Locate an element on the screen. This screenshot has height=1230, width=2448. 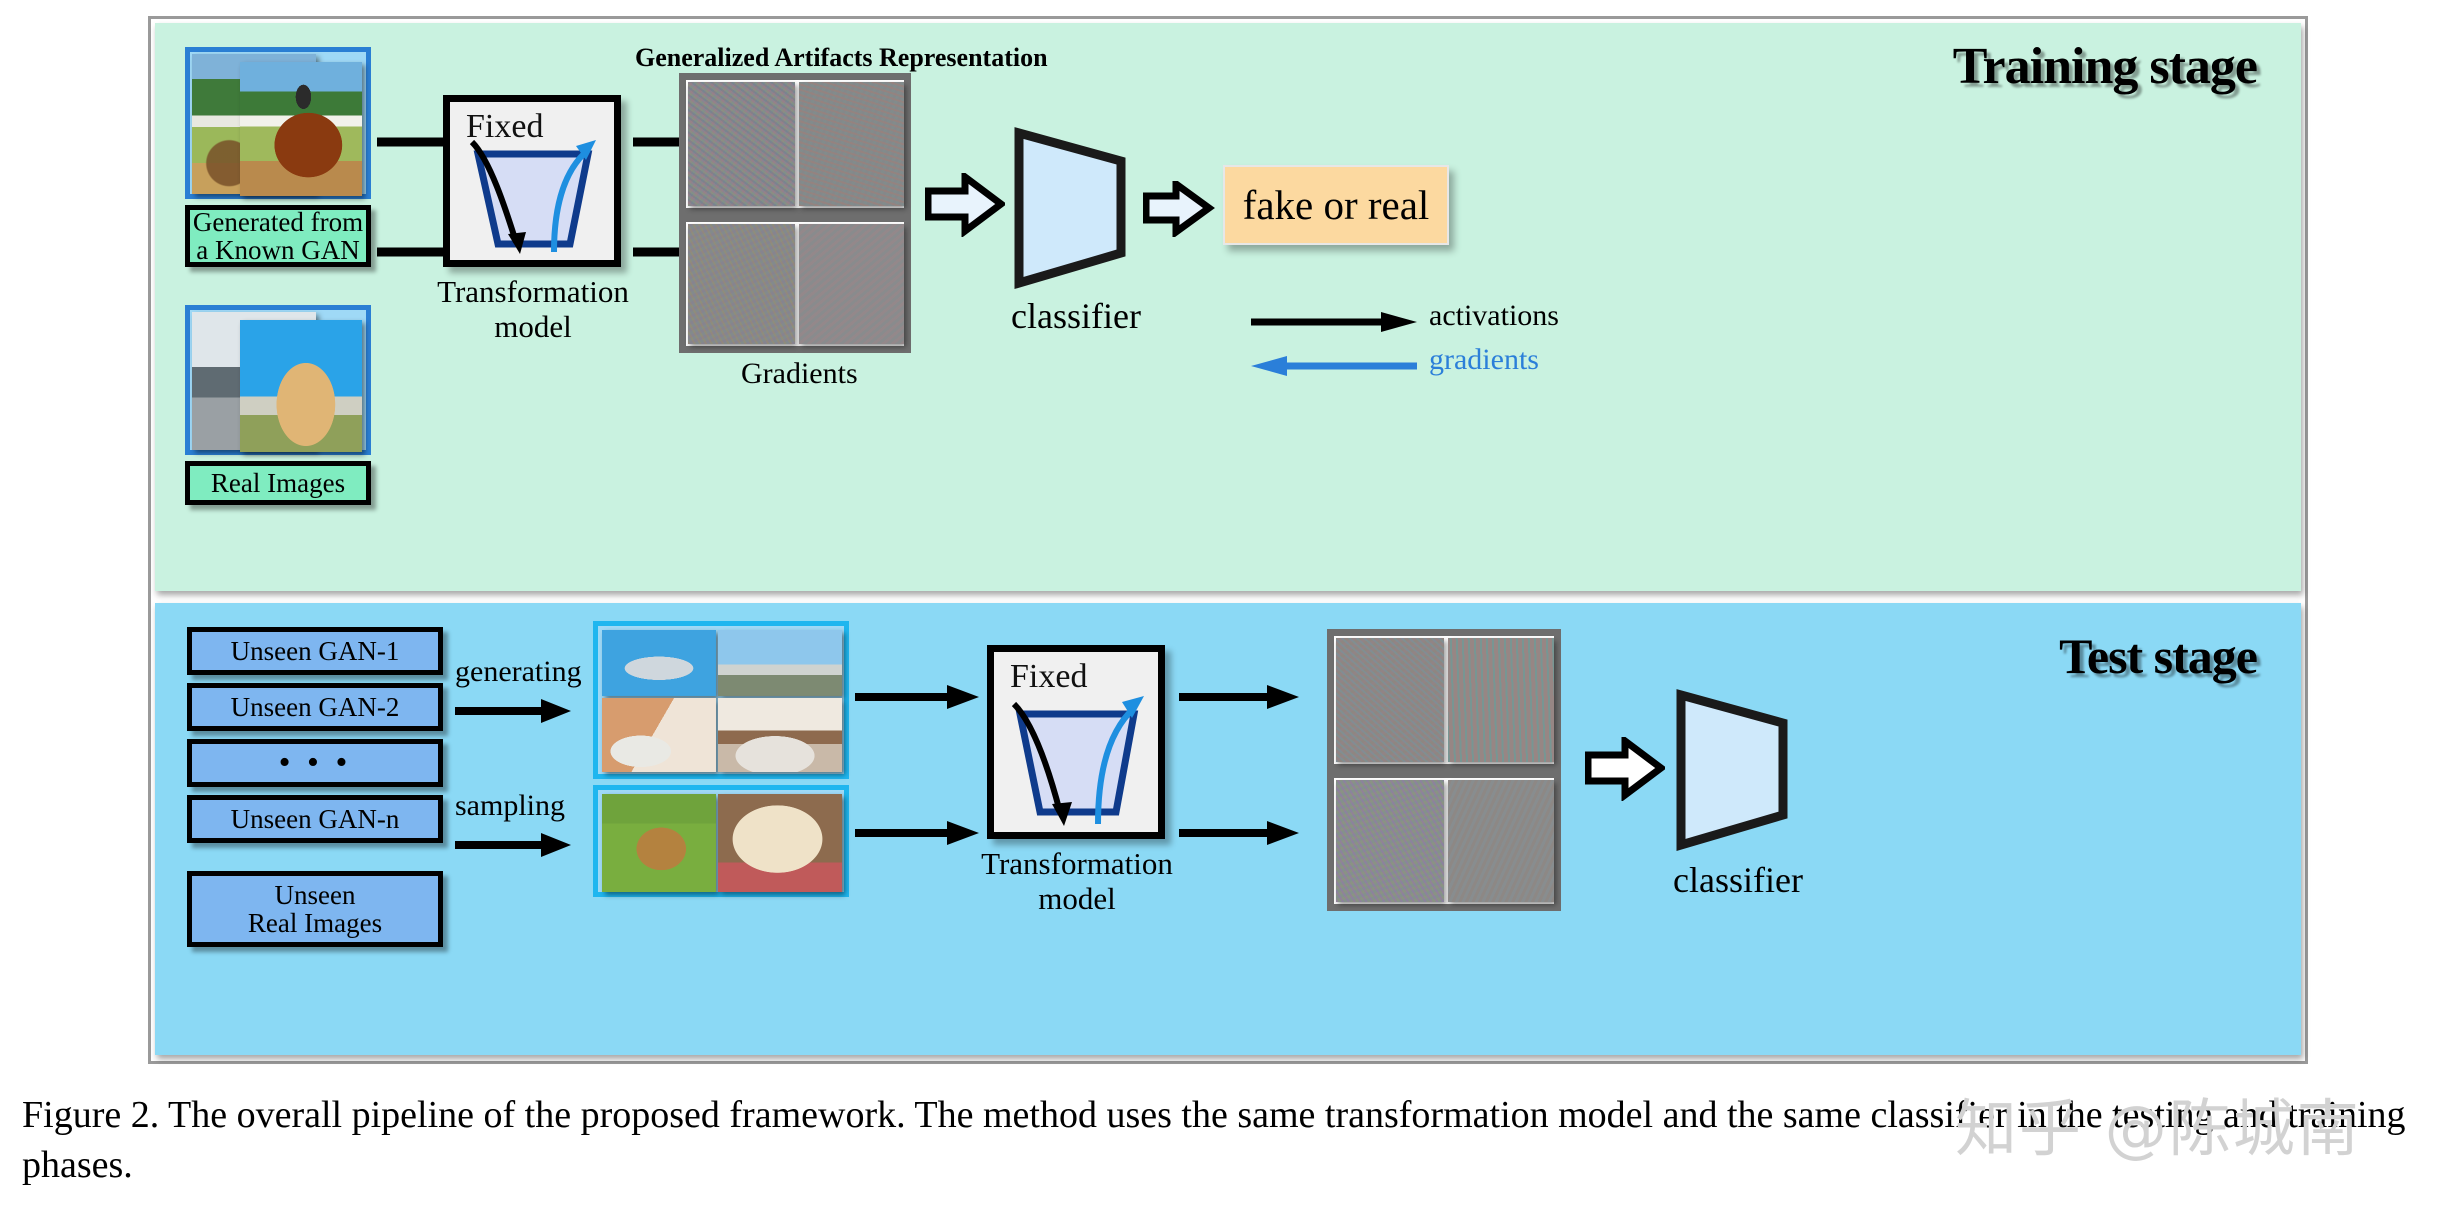
sample-image-rabbit is located at coordinates (659, 843).